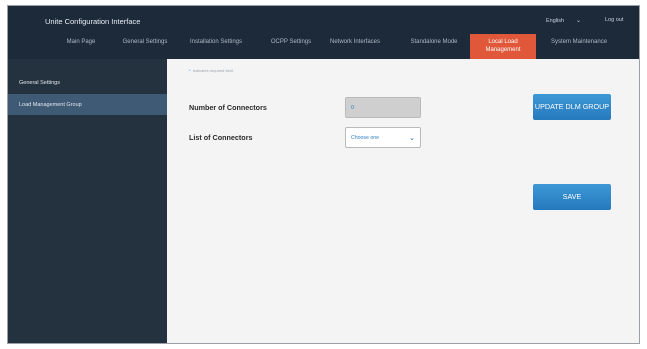 The width and height of the screenshot is (647, 349). Describe the element at coordinates (365, 137) in the screenshot. I see `select-value: Choose one` at that location.